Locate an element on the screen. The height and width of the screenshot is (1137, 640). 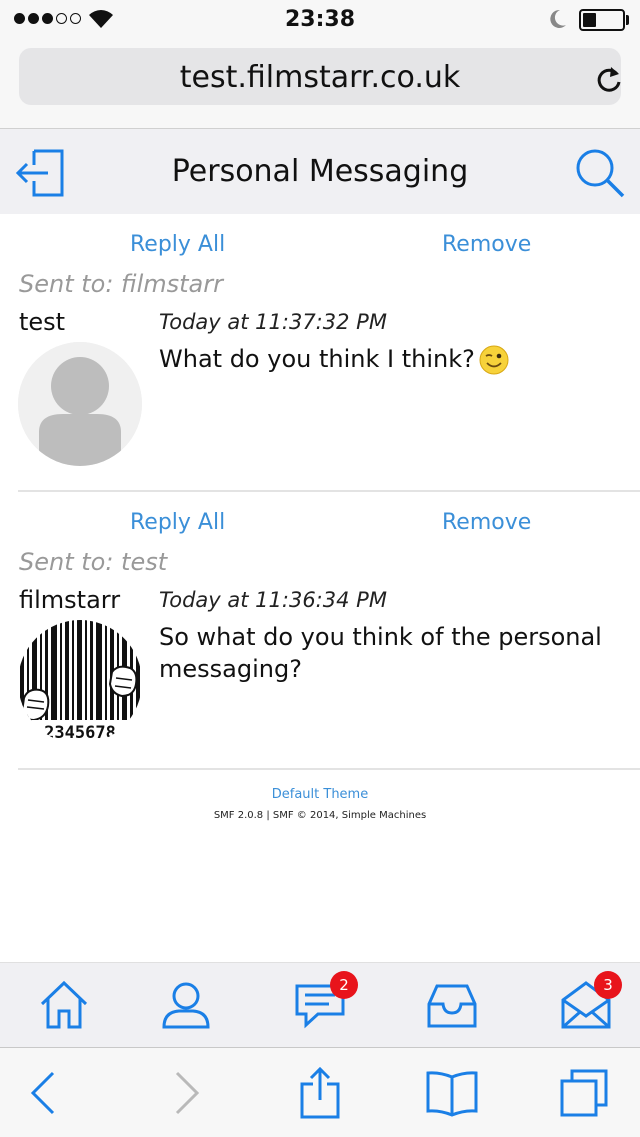
home-button is located at coordinates (64, 1005).